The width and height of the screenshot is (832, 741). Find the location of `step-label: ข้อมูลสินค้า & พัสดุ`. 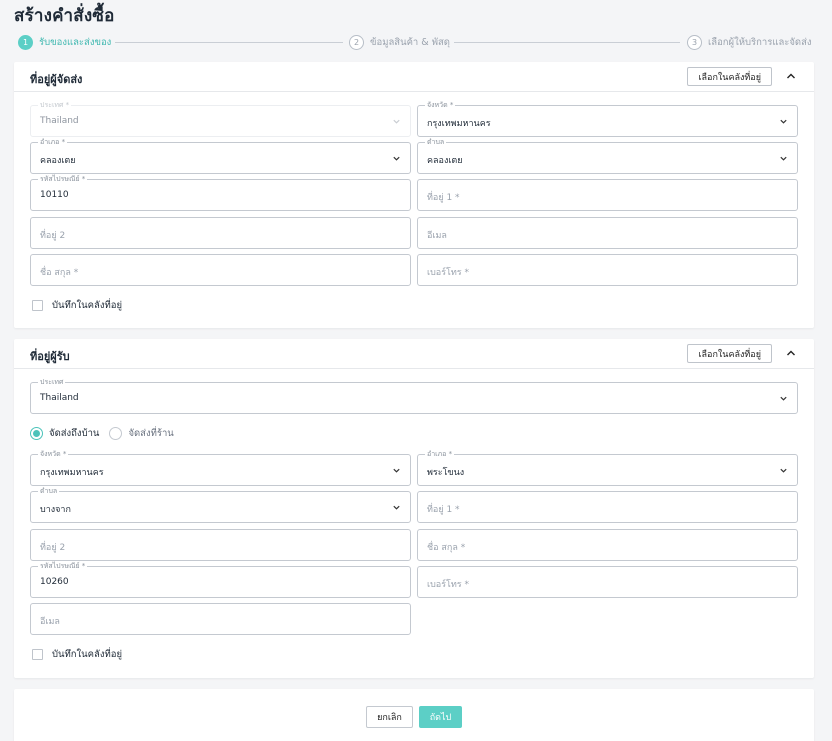

step-label: ข้อมูลสินค้า & พัสดุ is located at coordinates (410, 42).